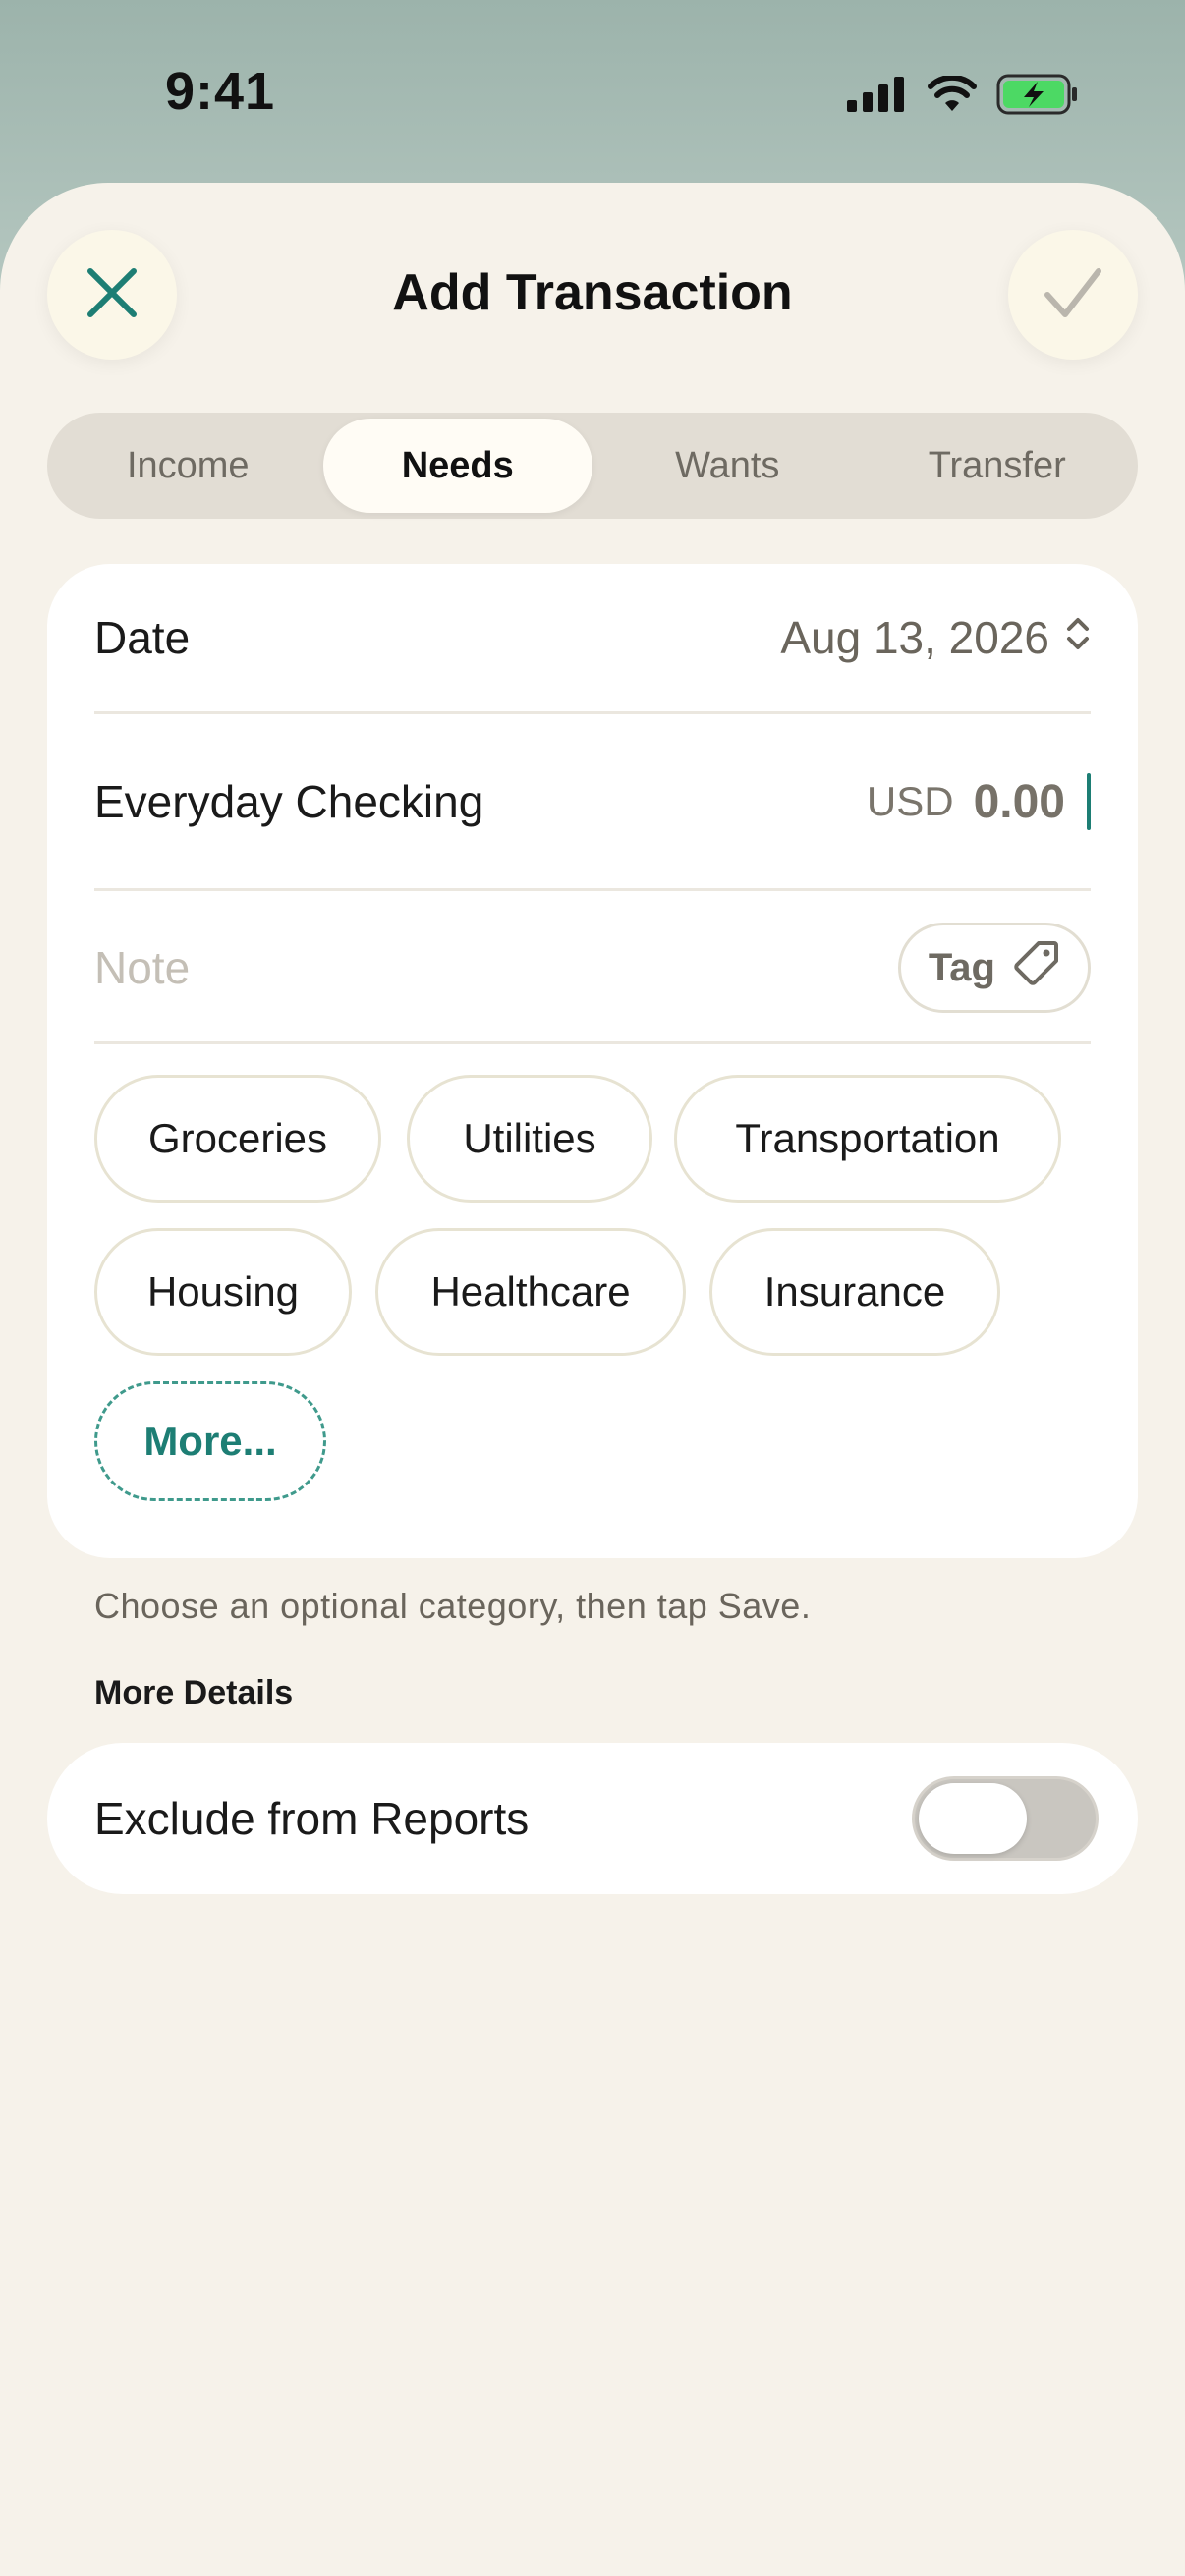 Image resolution: width=1185 pixels, height=2576 pixels. Describe the element at coordinates (728, 466) in the screenshot. I see `segment-wants: Wants` at that location.